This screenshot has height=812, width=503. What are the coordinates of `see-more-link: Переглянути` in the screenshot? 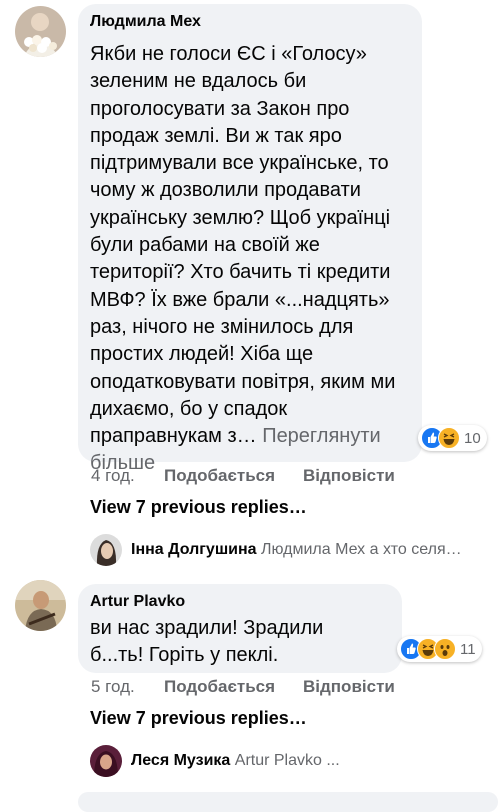 It's located at (321, 436).